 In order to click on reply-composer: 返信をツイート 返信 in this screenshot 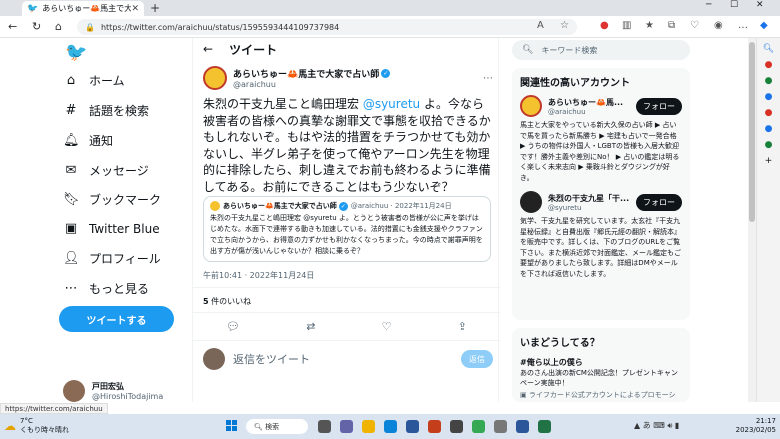, I will do `click(348, 359)`.